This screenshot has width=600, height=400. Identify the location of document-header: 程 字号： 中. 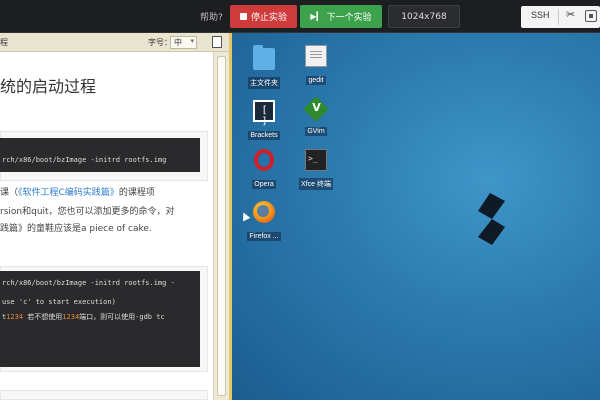
(114, 42).